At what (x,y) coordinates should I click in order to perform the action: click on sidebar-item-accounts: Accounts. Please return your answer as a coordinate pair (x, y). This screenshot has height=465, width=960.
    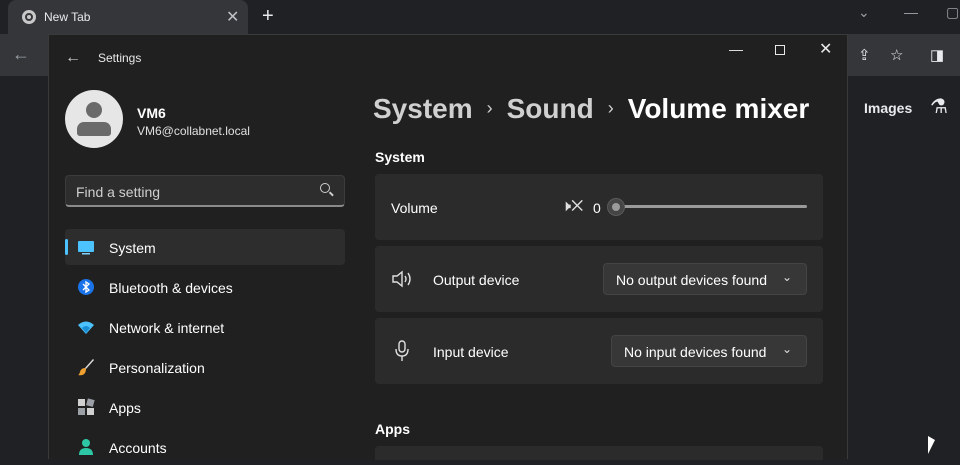
    Looking at the image, I should click on (205, 447).